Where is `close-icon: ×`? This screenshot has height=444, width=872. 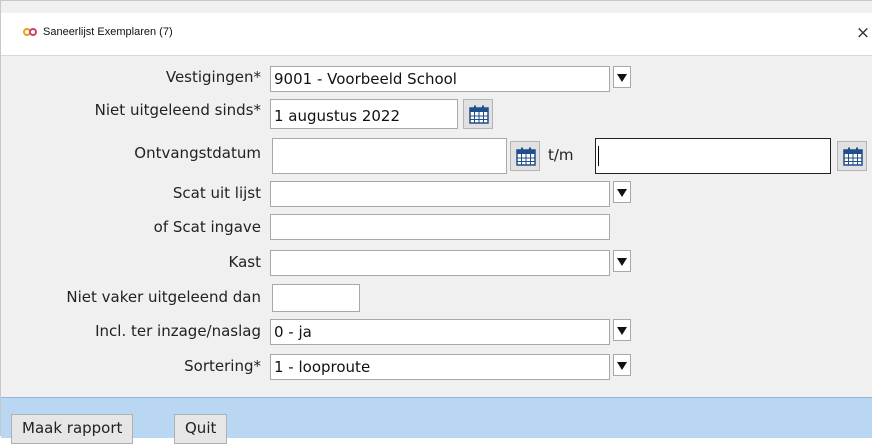 close-icon: × is located at coordinates (862, 33).